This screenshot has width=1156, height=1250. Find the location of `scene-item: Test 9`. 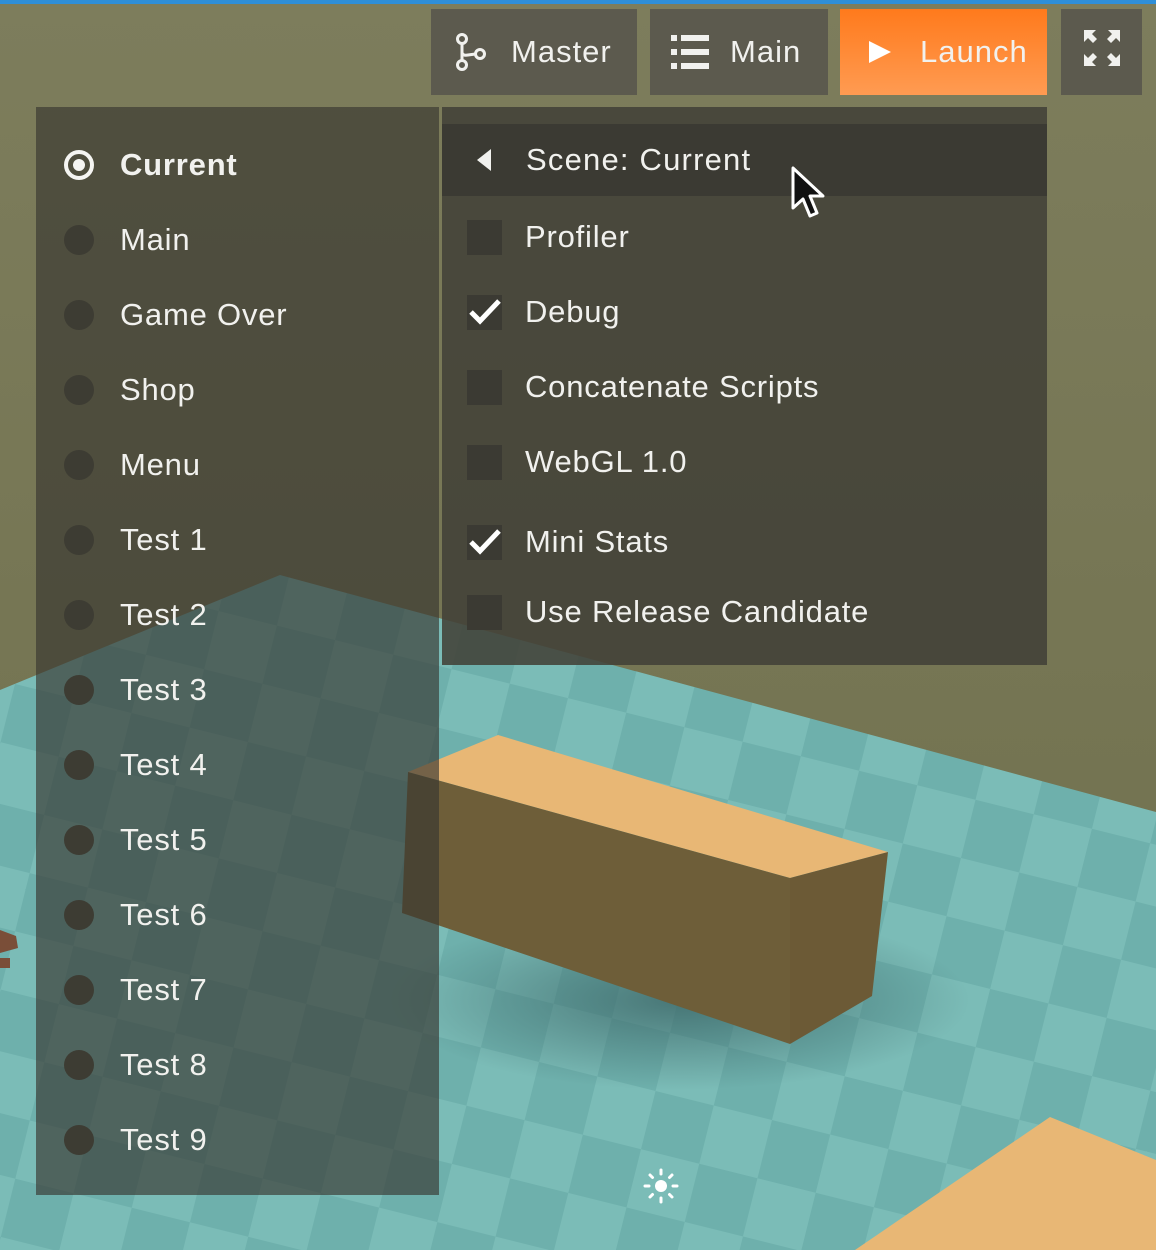

scene-item: Test 9 is located at coordinates (237, 1139).